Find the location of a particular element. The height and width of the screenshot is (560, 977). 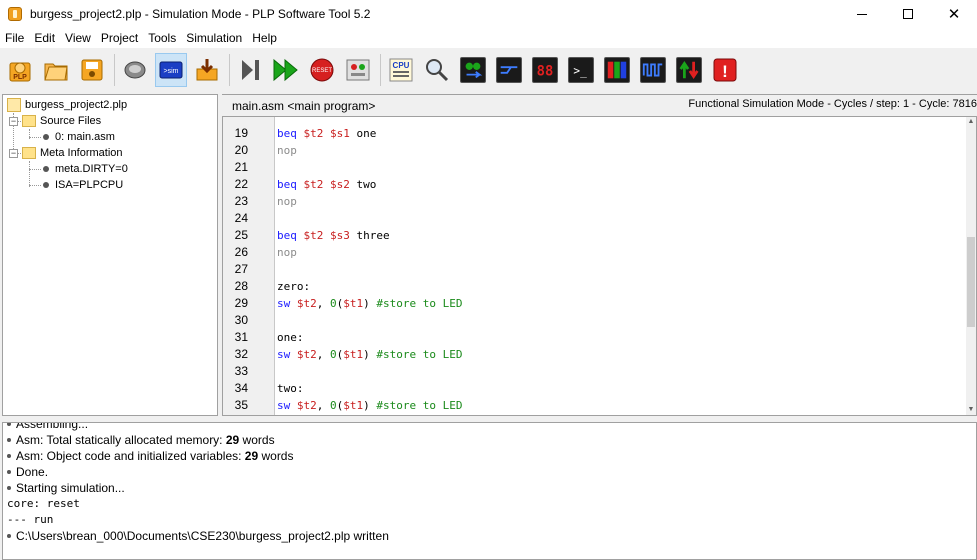

tree-item-meta-dirty: meta.DIRTY=0 is located at coordinates (84, 169).